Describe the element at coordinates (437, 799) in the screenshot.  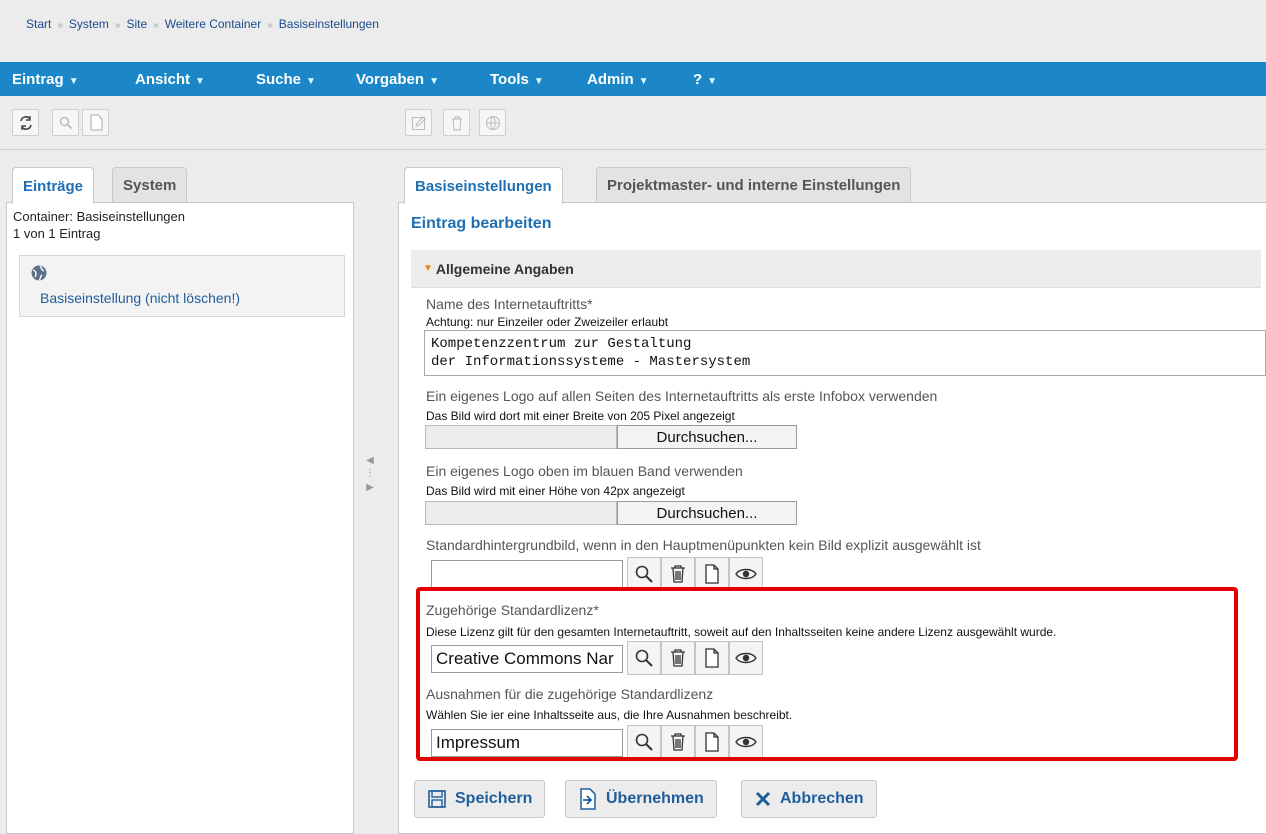
I see `floppy-disk-icon` at that location.